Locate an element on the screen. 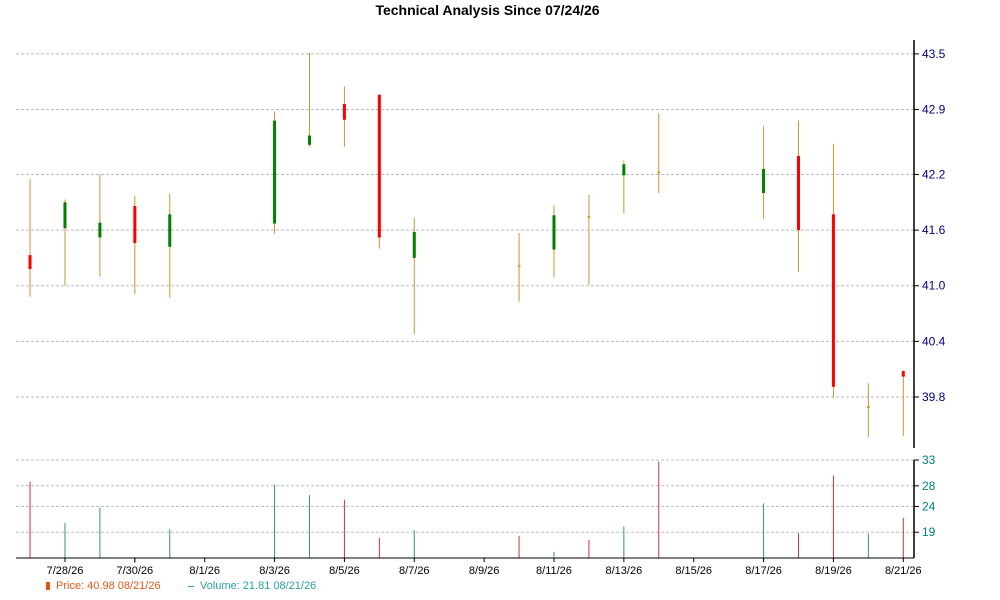 The image size is (1000, 600). volume-tick-label: 24 is located at coordinates (929, 506).